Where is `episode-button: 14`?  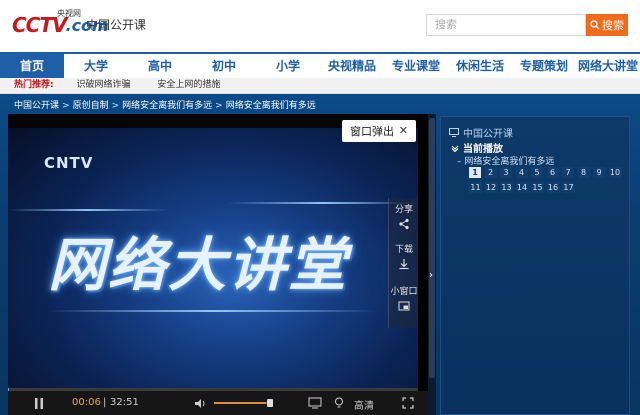 episode-button: 14 is located at coordinates (522, 187).